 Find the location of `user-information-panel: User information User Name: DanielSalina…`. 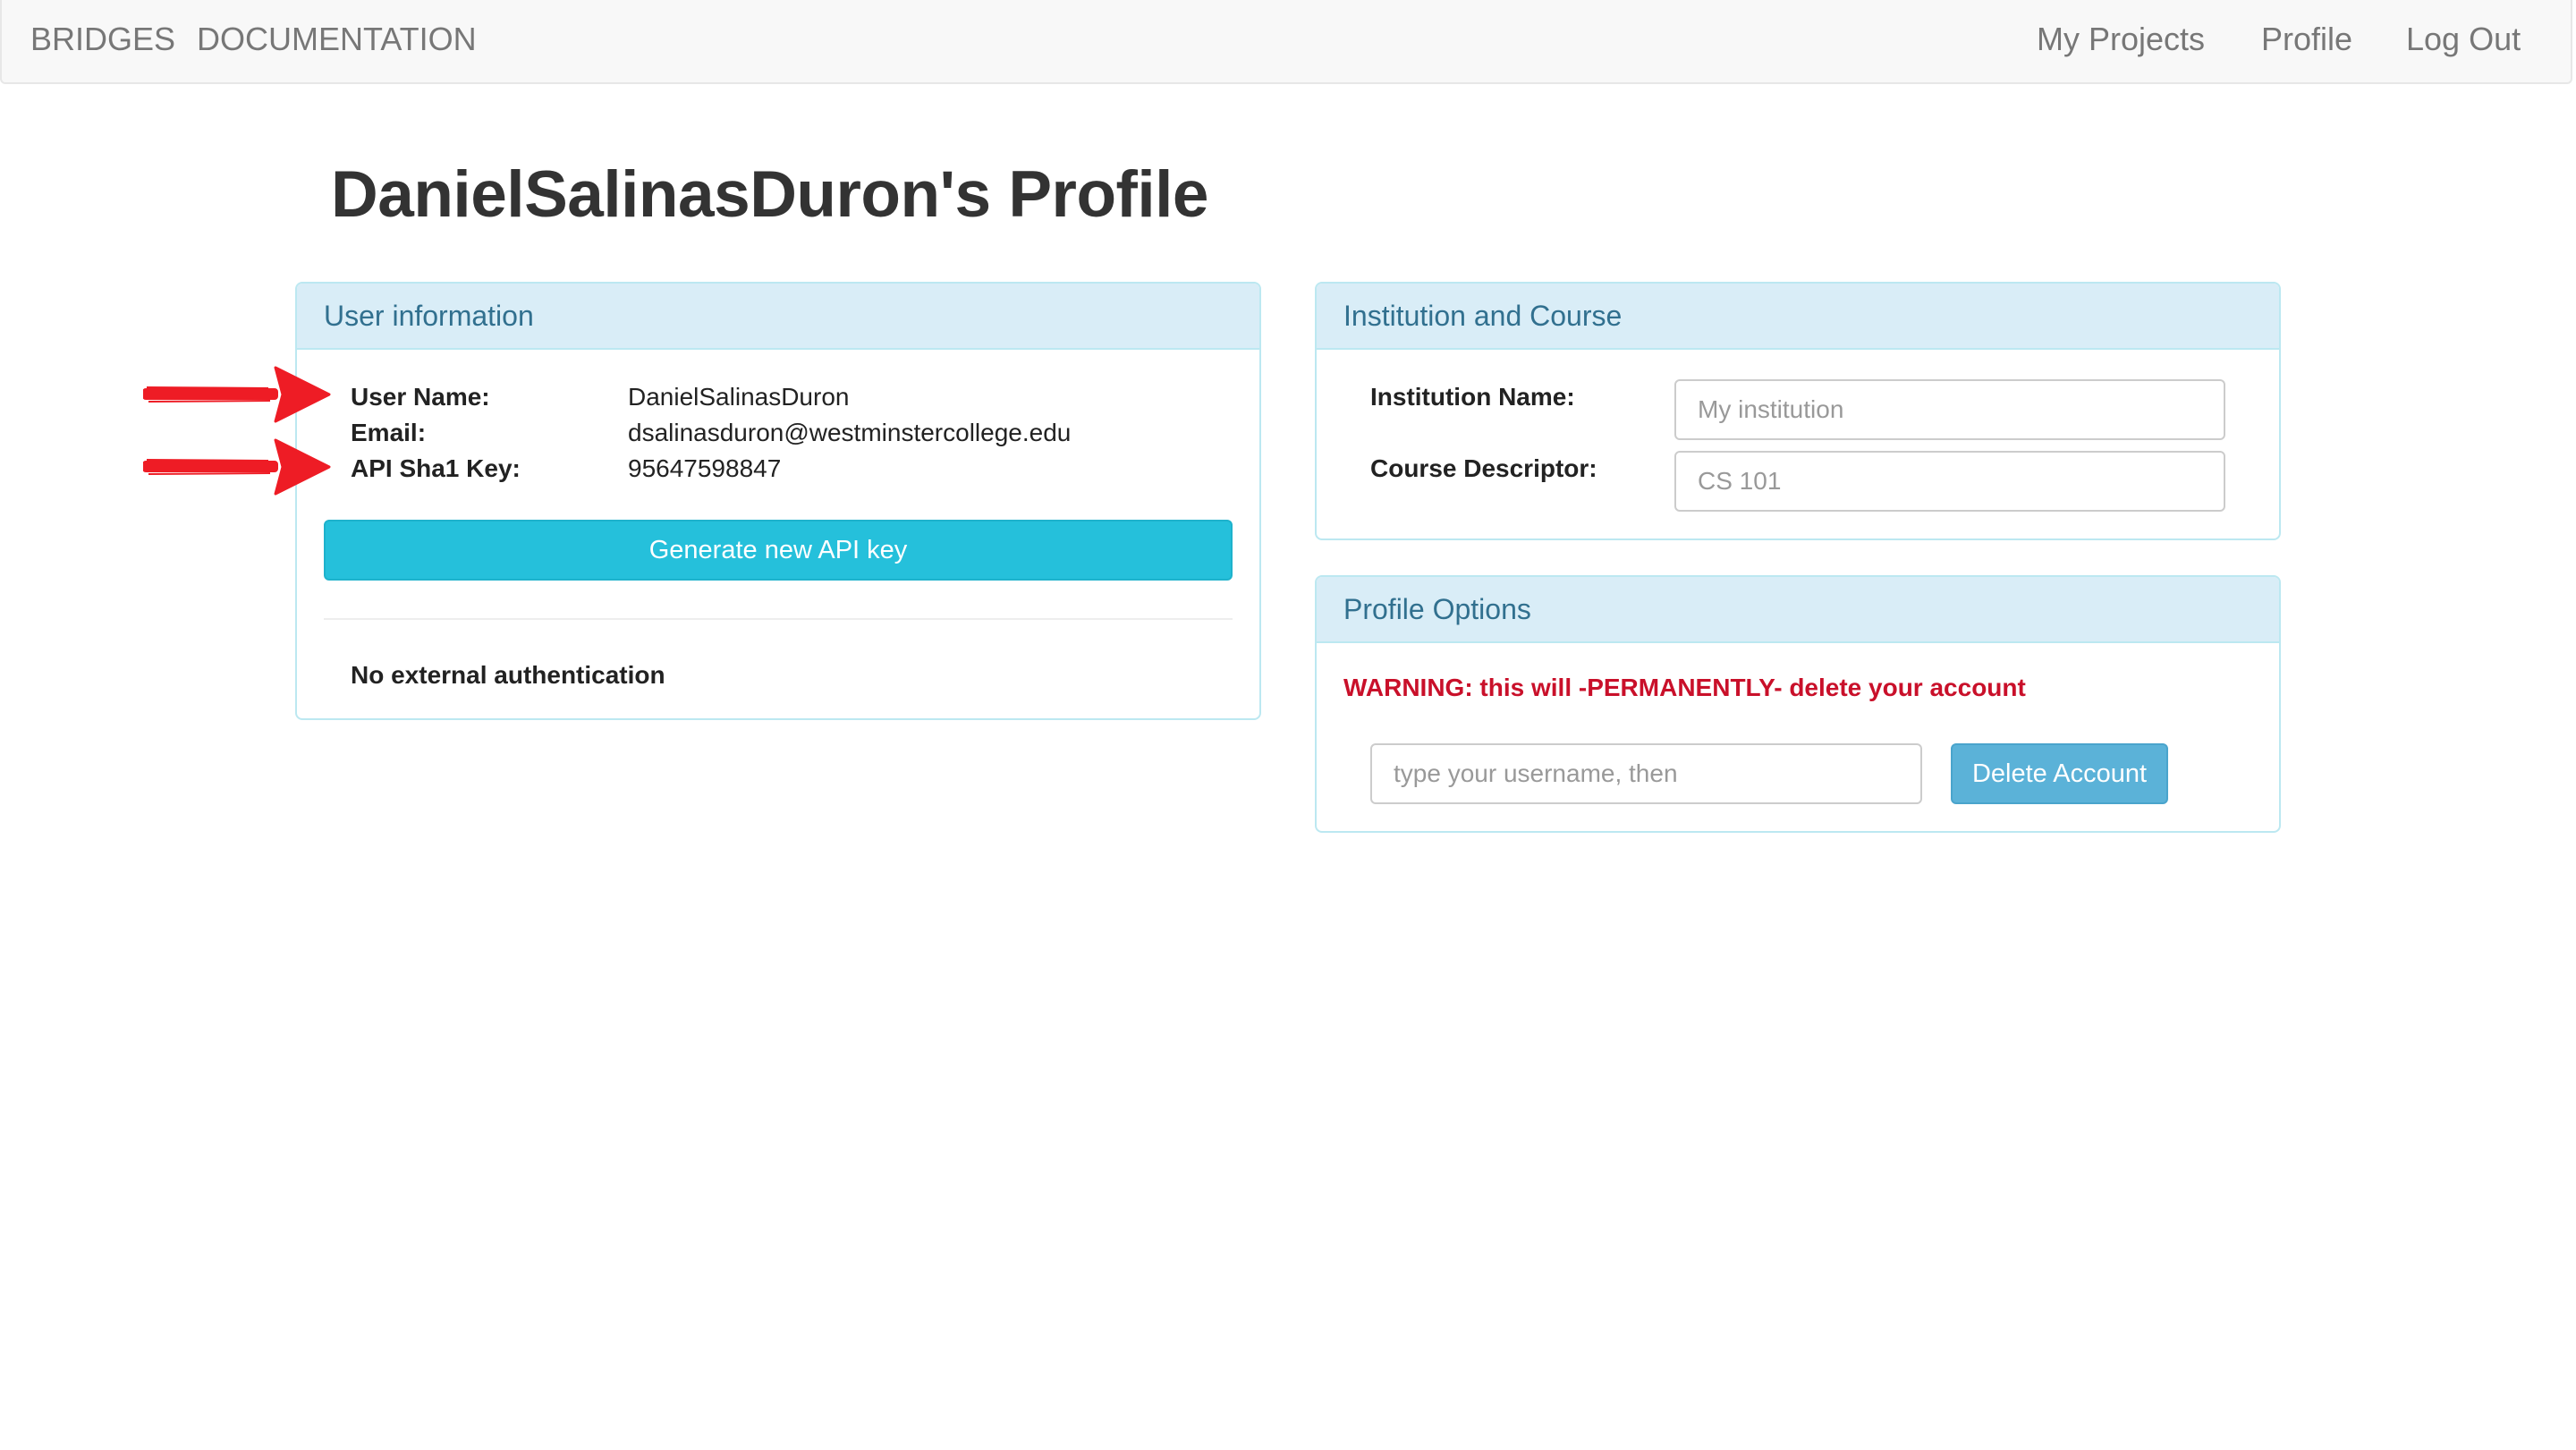

user-information-panel: User information User Name: DanielSalina… is located at coordinates (778, 501).